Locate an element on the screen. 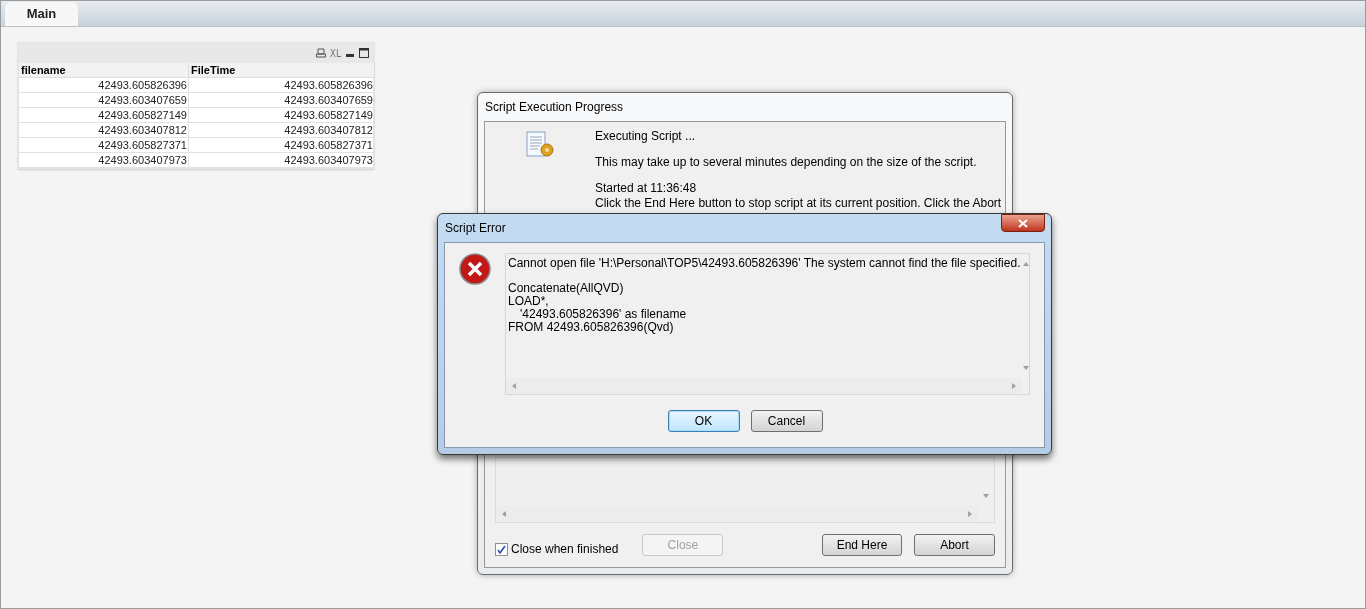 Image resolution: width=1366 pixels, height=609 pixels. close-button is located at coordinates (1023, 223).